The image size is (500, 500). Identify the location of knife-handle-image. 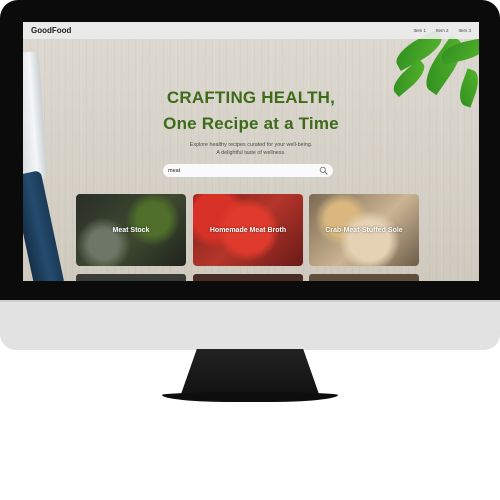
(44, 225).